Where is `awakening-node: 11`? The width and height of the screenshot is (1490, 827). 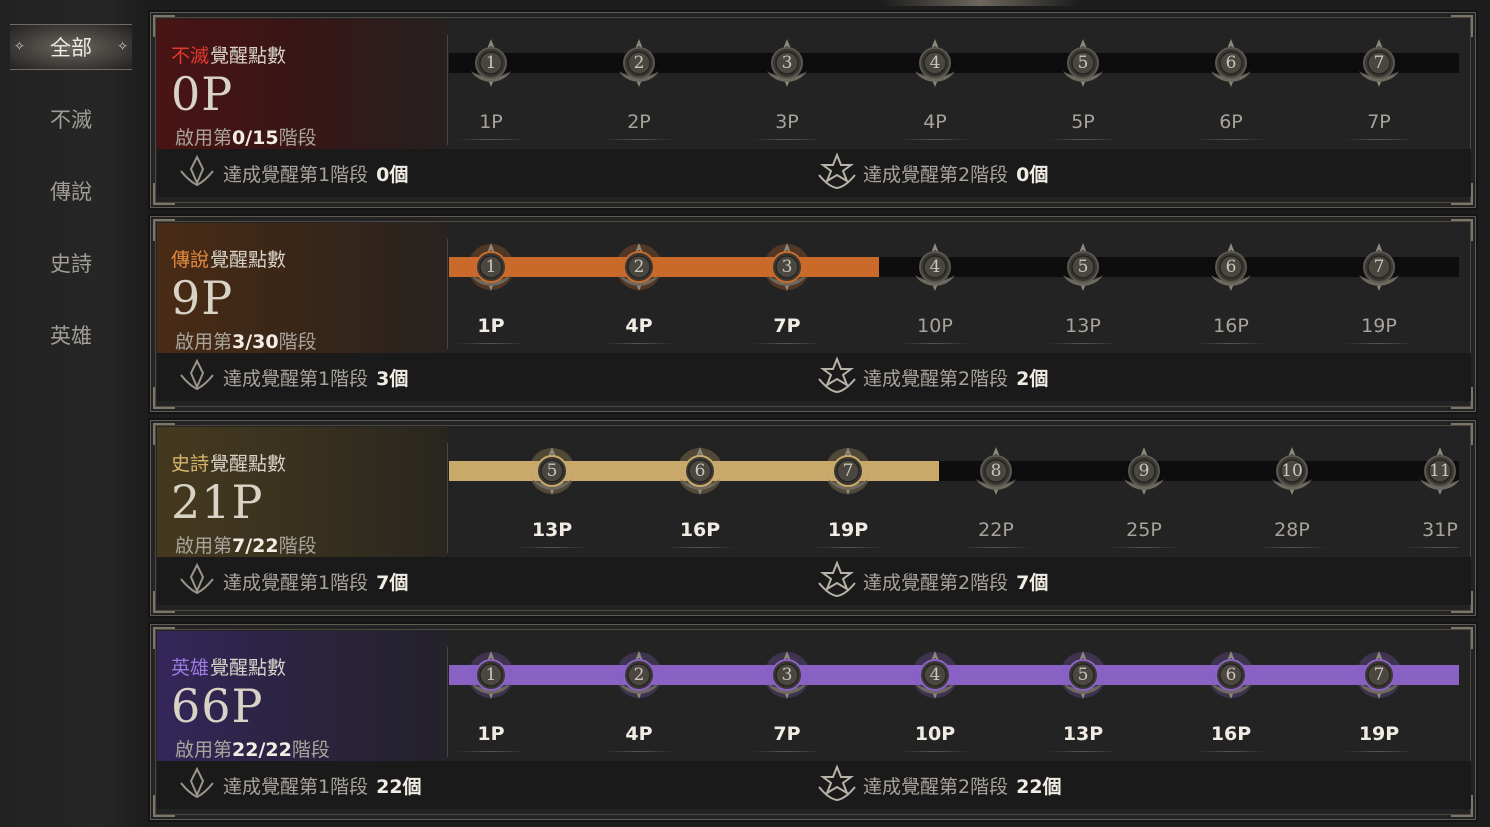
awakening-node: 11 is located at coordinates (1436, 471).